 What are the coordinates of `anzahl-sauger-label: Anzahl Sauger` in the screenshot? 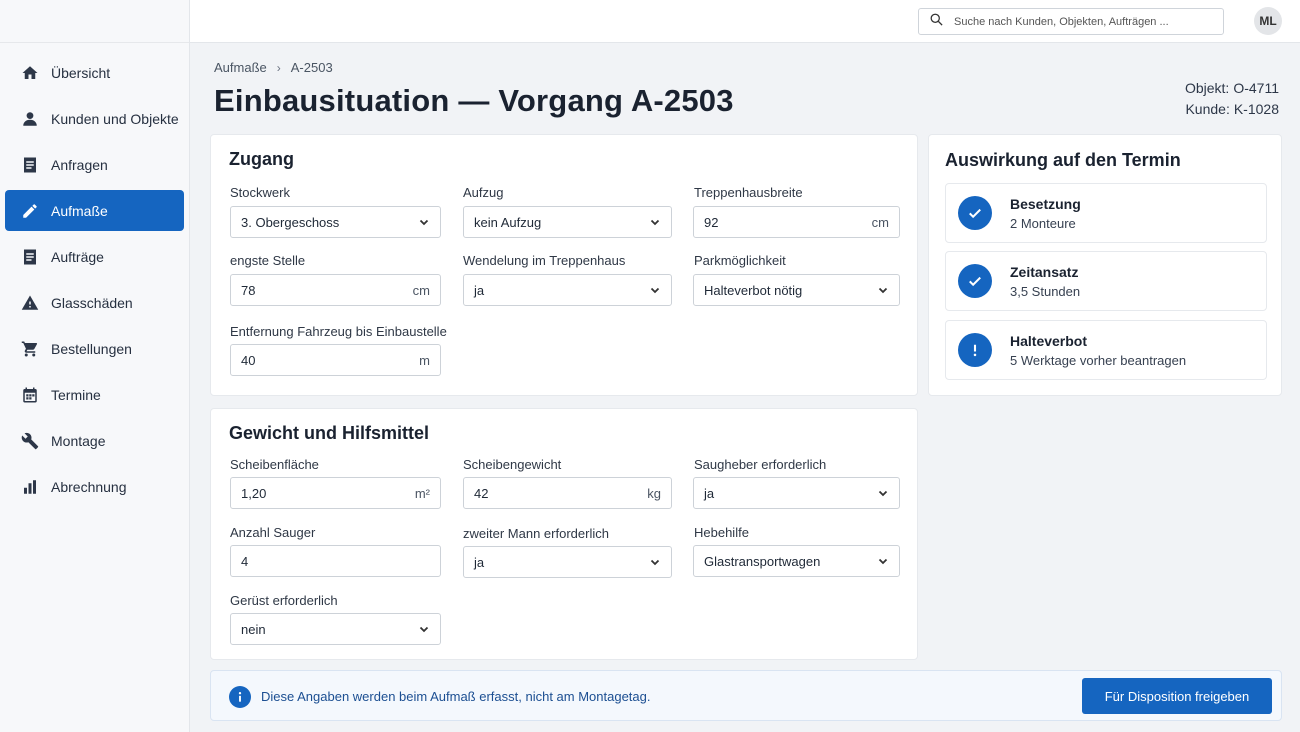 It's located at (273, 532).